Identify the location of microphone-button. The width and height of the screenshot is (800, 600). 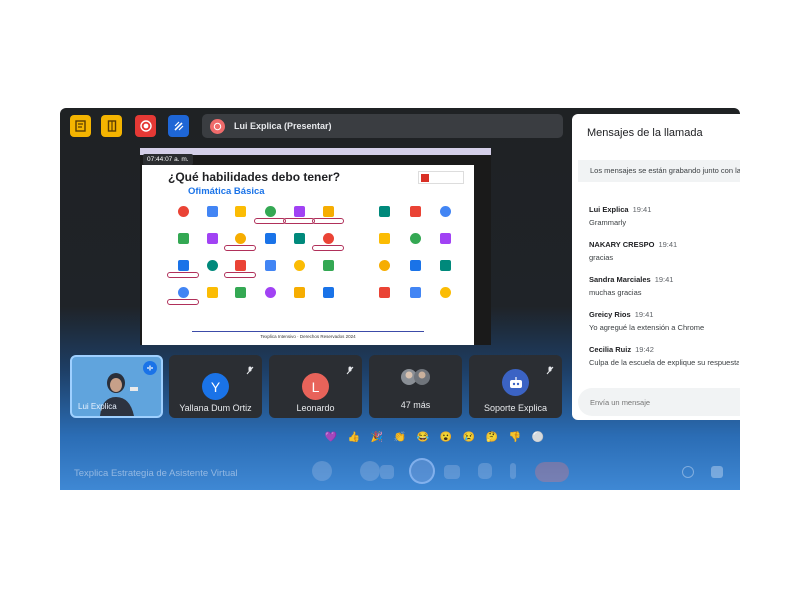
(322, 471).